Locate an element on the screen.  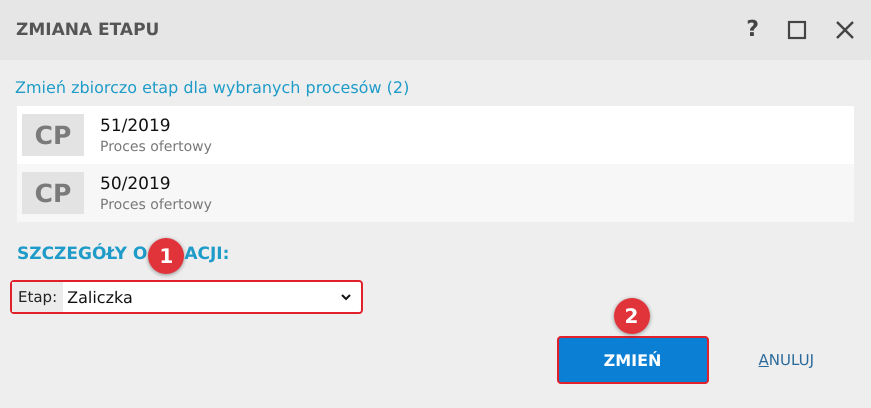
change-button: ZMIEŃ is located at coordinates (632, 360).